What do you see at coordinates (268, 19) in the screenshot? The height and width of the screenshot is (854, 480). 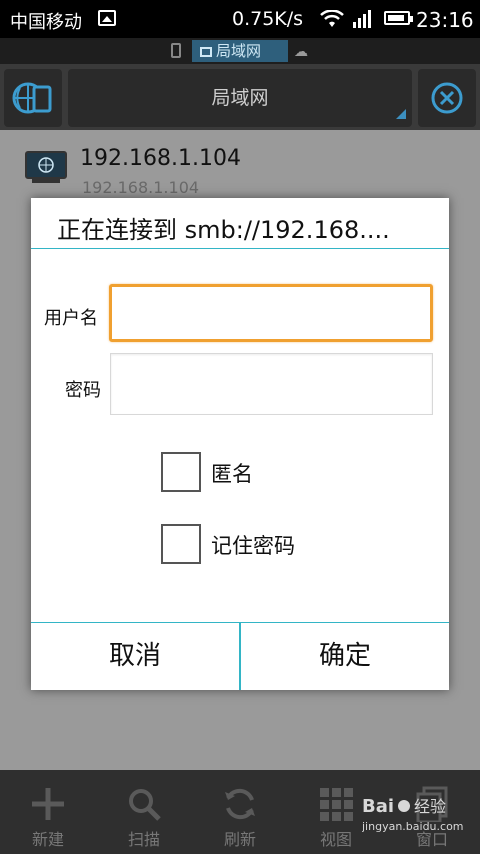 I see `network-speed: 0.75K/s` at bounding box center [268, 19].